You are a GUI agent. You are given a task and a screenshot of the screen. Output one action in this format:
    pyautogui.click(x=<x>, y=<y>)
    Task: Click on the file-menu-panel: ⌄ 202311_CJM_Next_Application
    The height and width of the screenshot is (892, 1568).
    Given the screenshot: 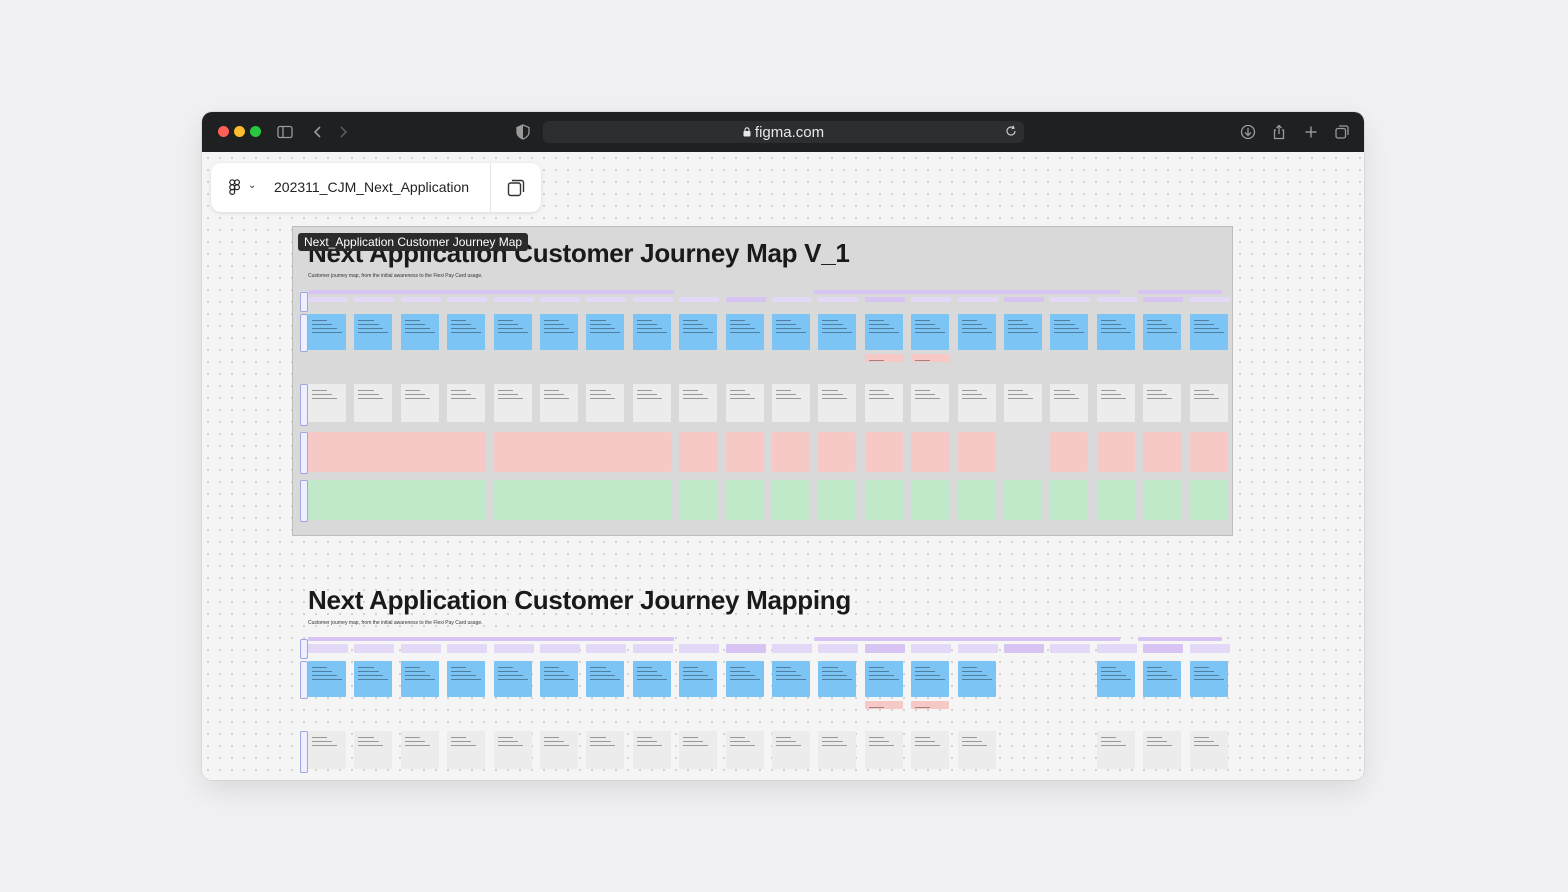 What is the action you would take?
    pyautogui.click(x=376, y=187)
    